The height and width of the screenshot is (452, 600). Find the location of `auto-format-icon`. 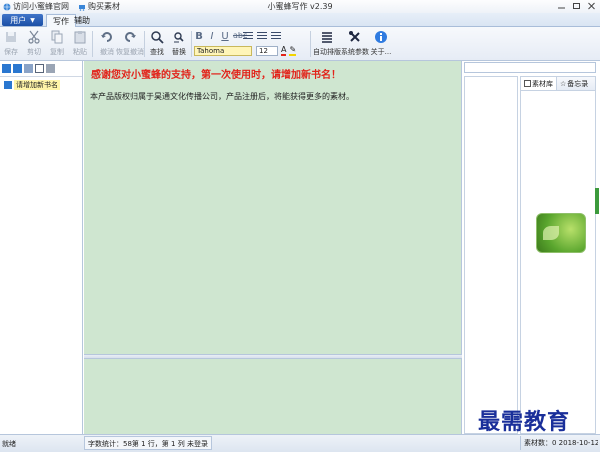

auto-format-icon is located at coordinates (327, 37).